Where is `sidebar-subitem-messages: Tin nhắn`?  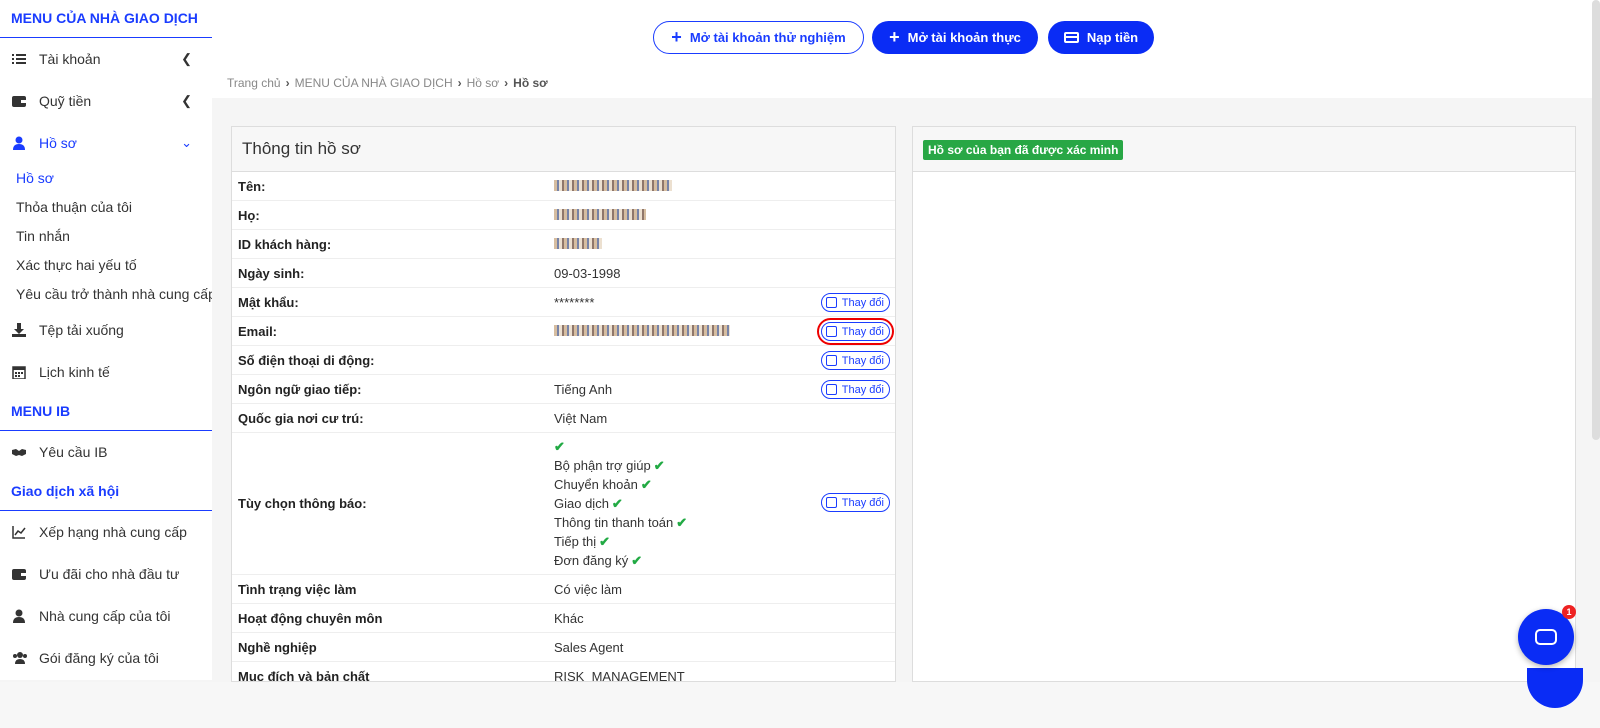
sidebar-subitem-messages: Tin nhắn is located at coordinates (106, 236).